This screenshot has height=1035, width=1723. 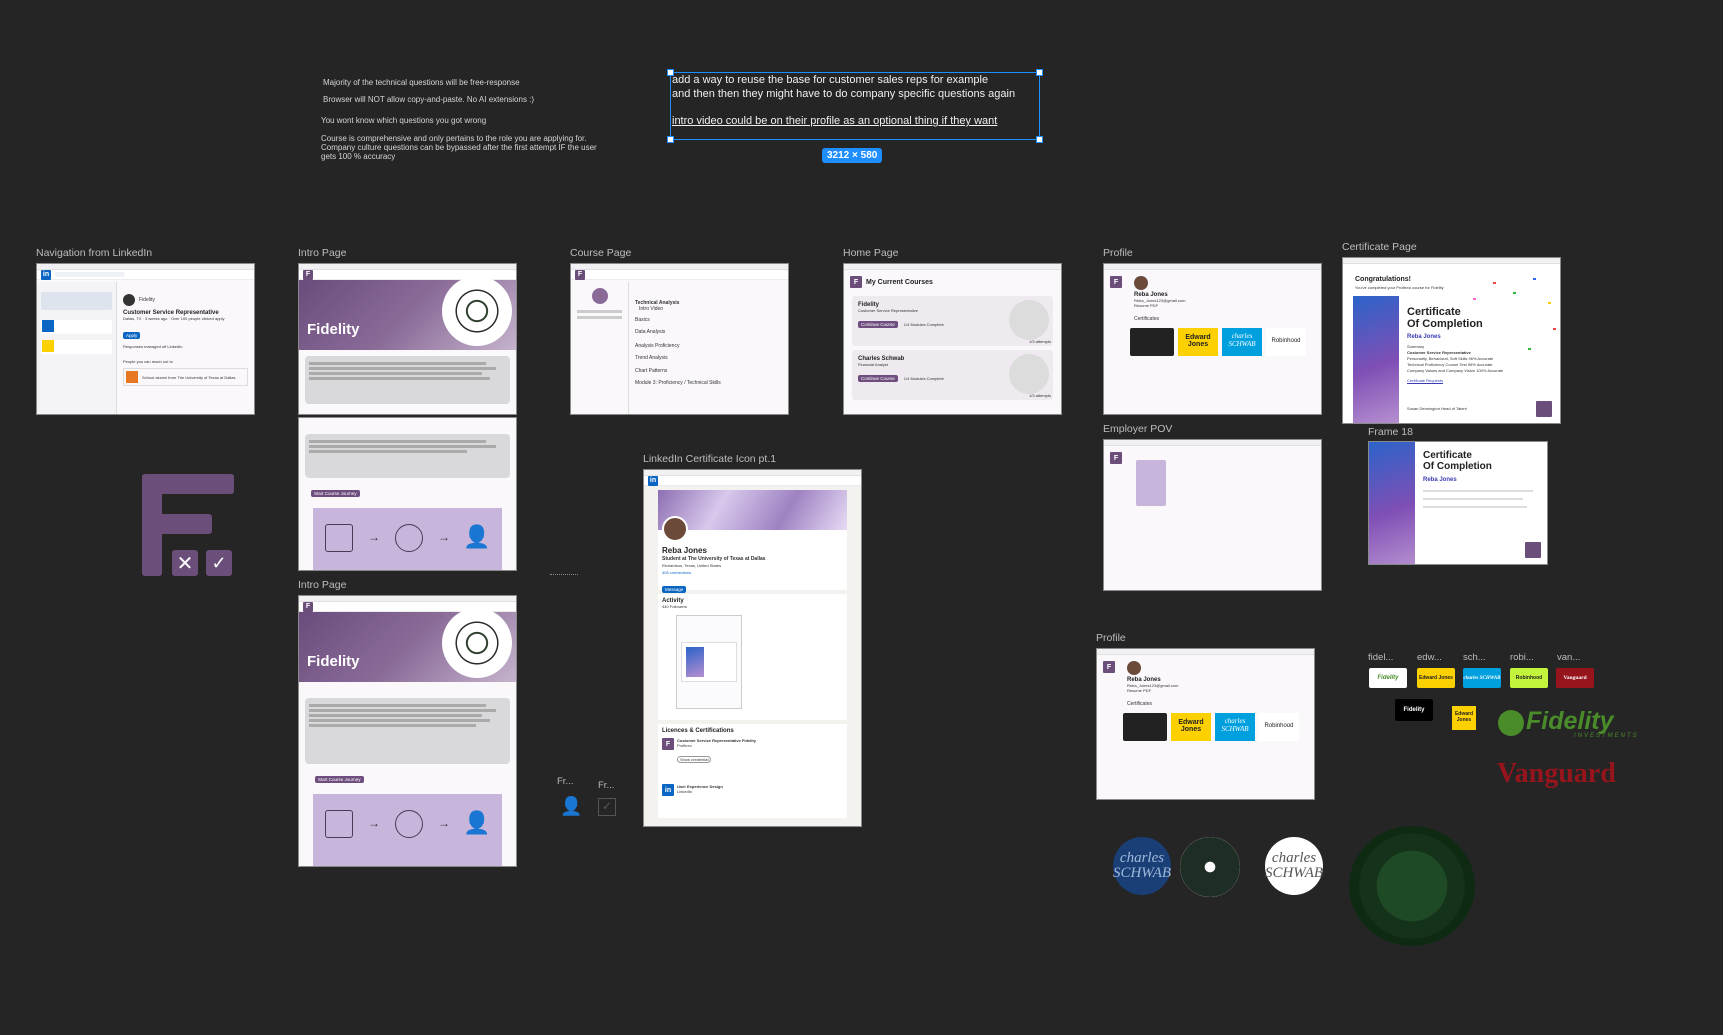 I want to click on frame-label-home: Home Page, so click(x=870, y=253).